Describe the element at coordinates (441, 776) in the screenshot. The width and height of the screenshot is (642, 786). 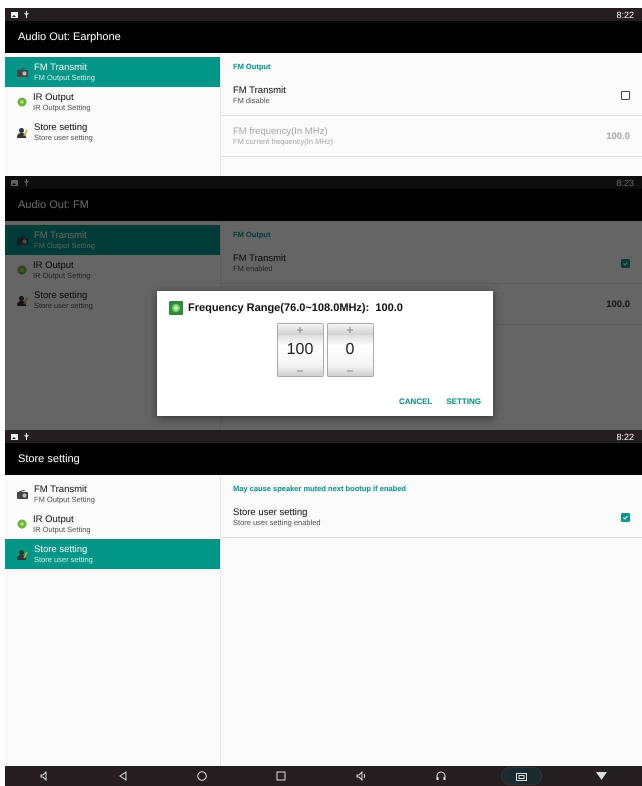
I see `headphones-icon` at that location.